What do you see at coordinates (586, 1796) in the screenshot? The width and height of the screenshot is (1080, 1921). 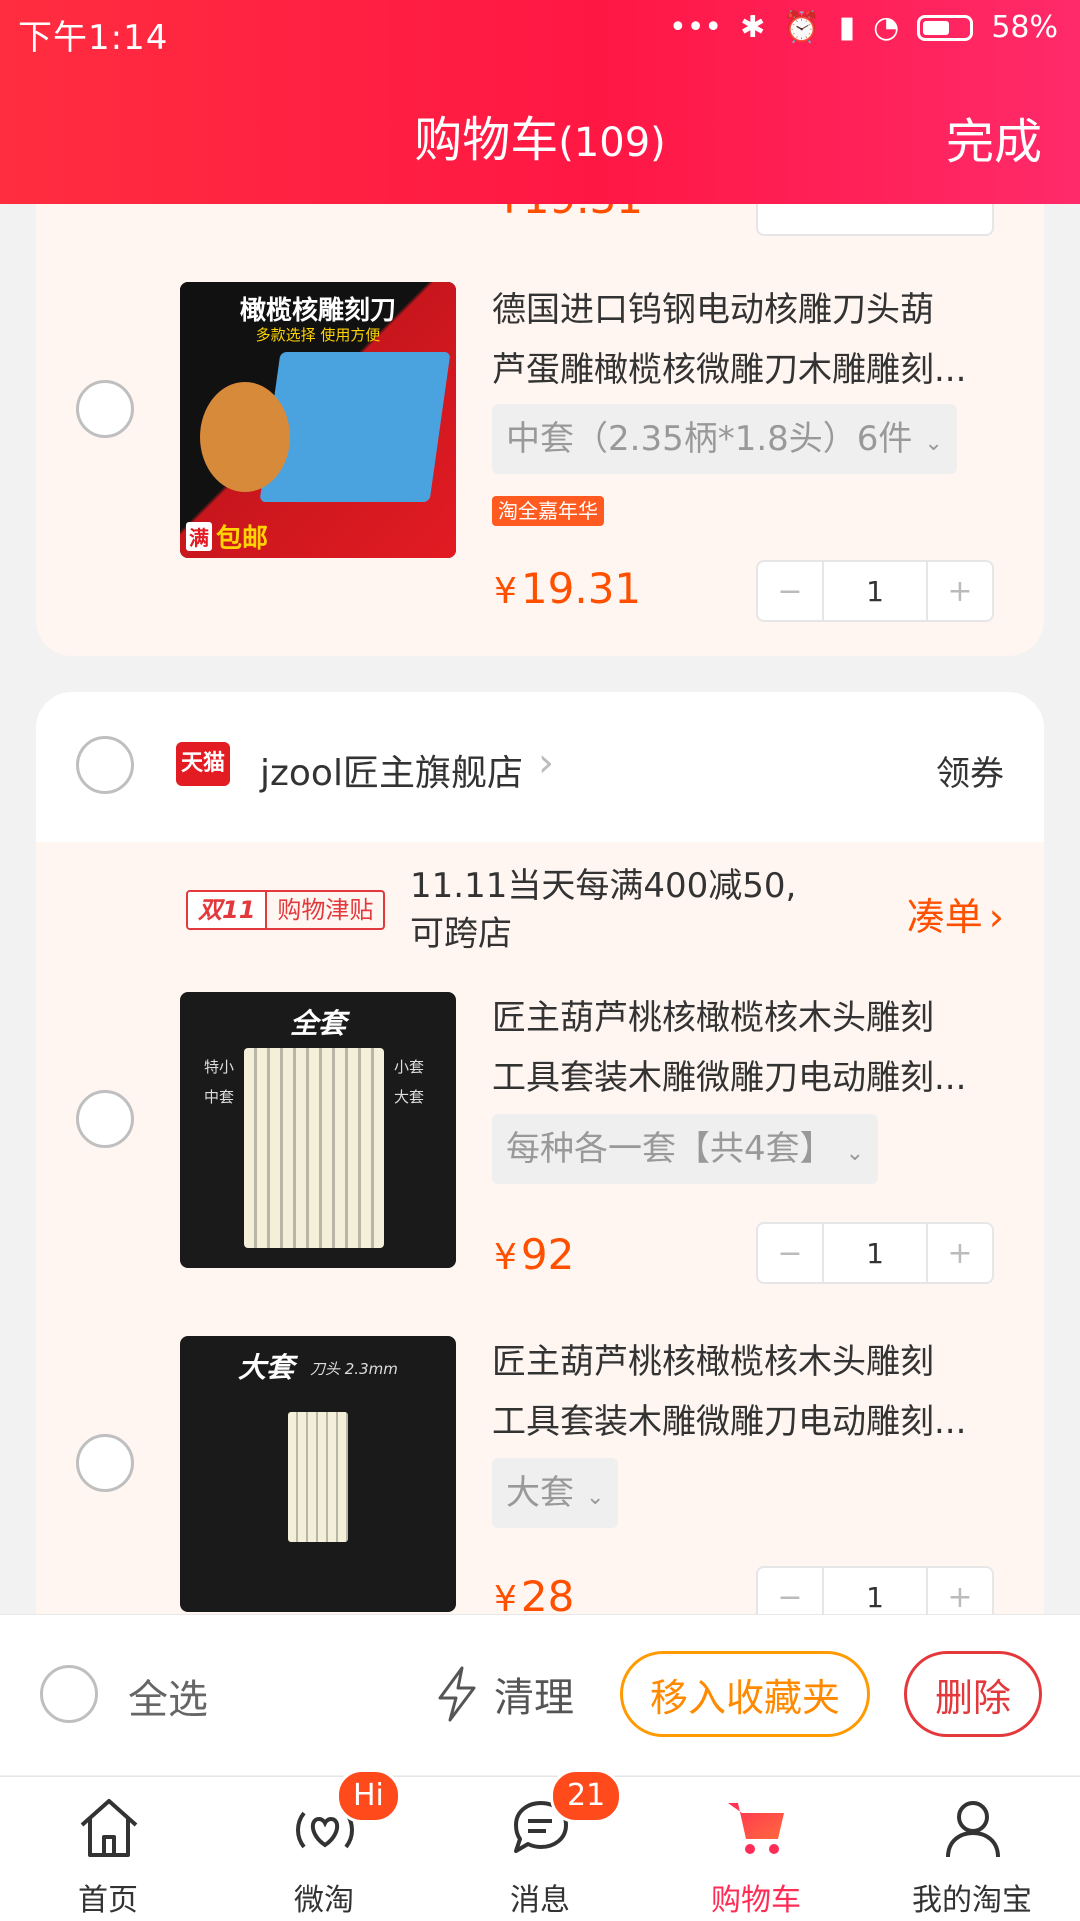 I see `tab-badge: 21` at bounding box center [586, 1796].